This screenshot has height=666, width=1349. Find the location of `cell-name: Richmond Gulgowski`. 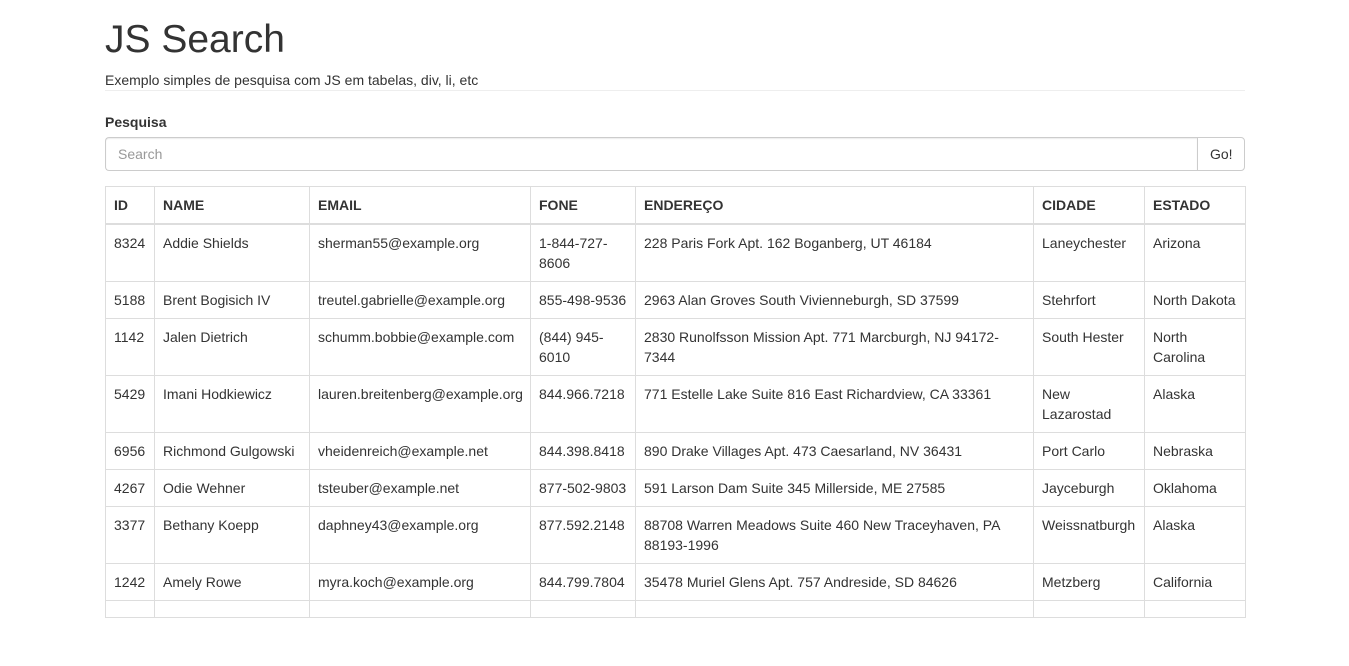

cell-name: Richmond Gulgowski is located at coordinates (232, 451).